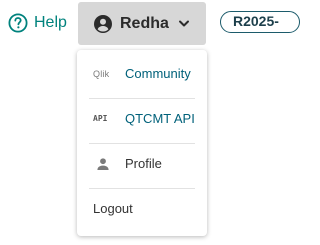  I want to click on qlik-logo-icon: Qlik, so click(101, 74).